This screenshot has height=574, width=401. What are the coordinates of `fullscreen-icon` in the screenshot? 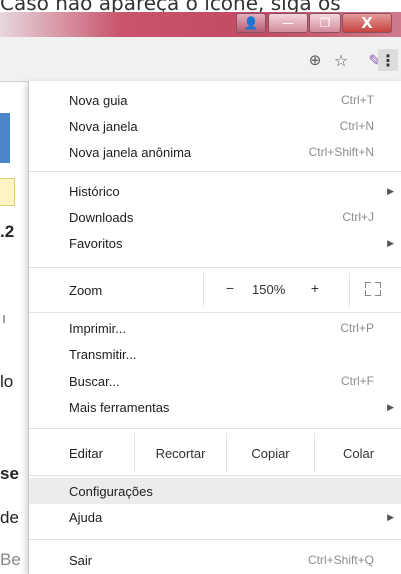 It's located at (373, 289).